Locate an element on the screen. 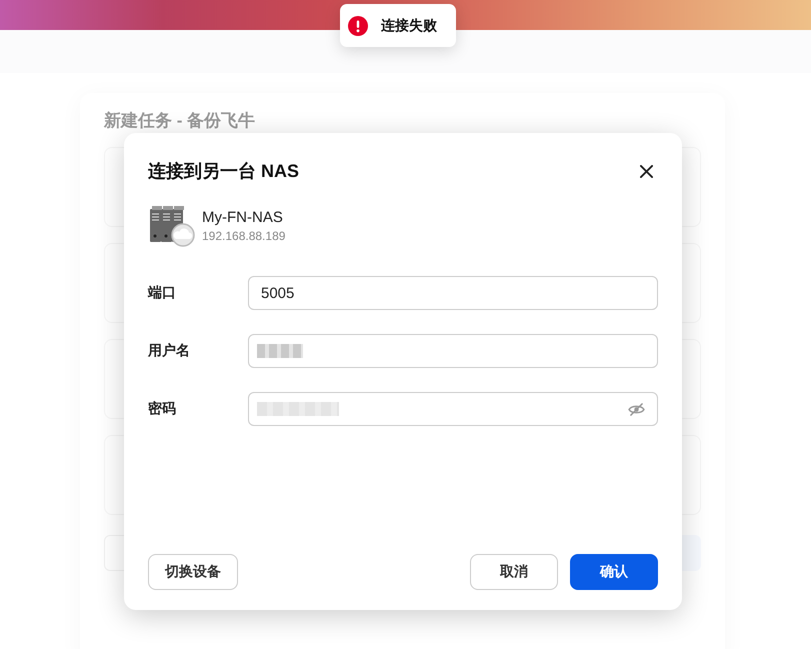 The image size is (811, 649). port-field: 5005 is located at coordinates (453, 293).